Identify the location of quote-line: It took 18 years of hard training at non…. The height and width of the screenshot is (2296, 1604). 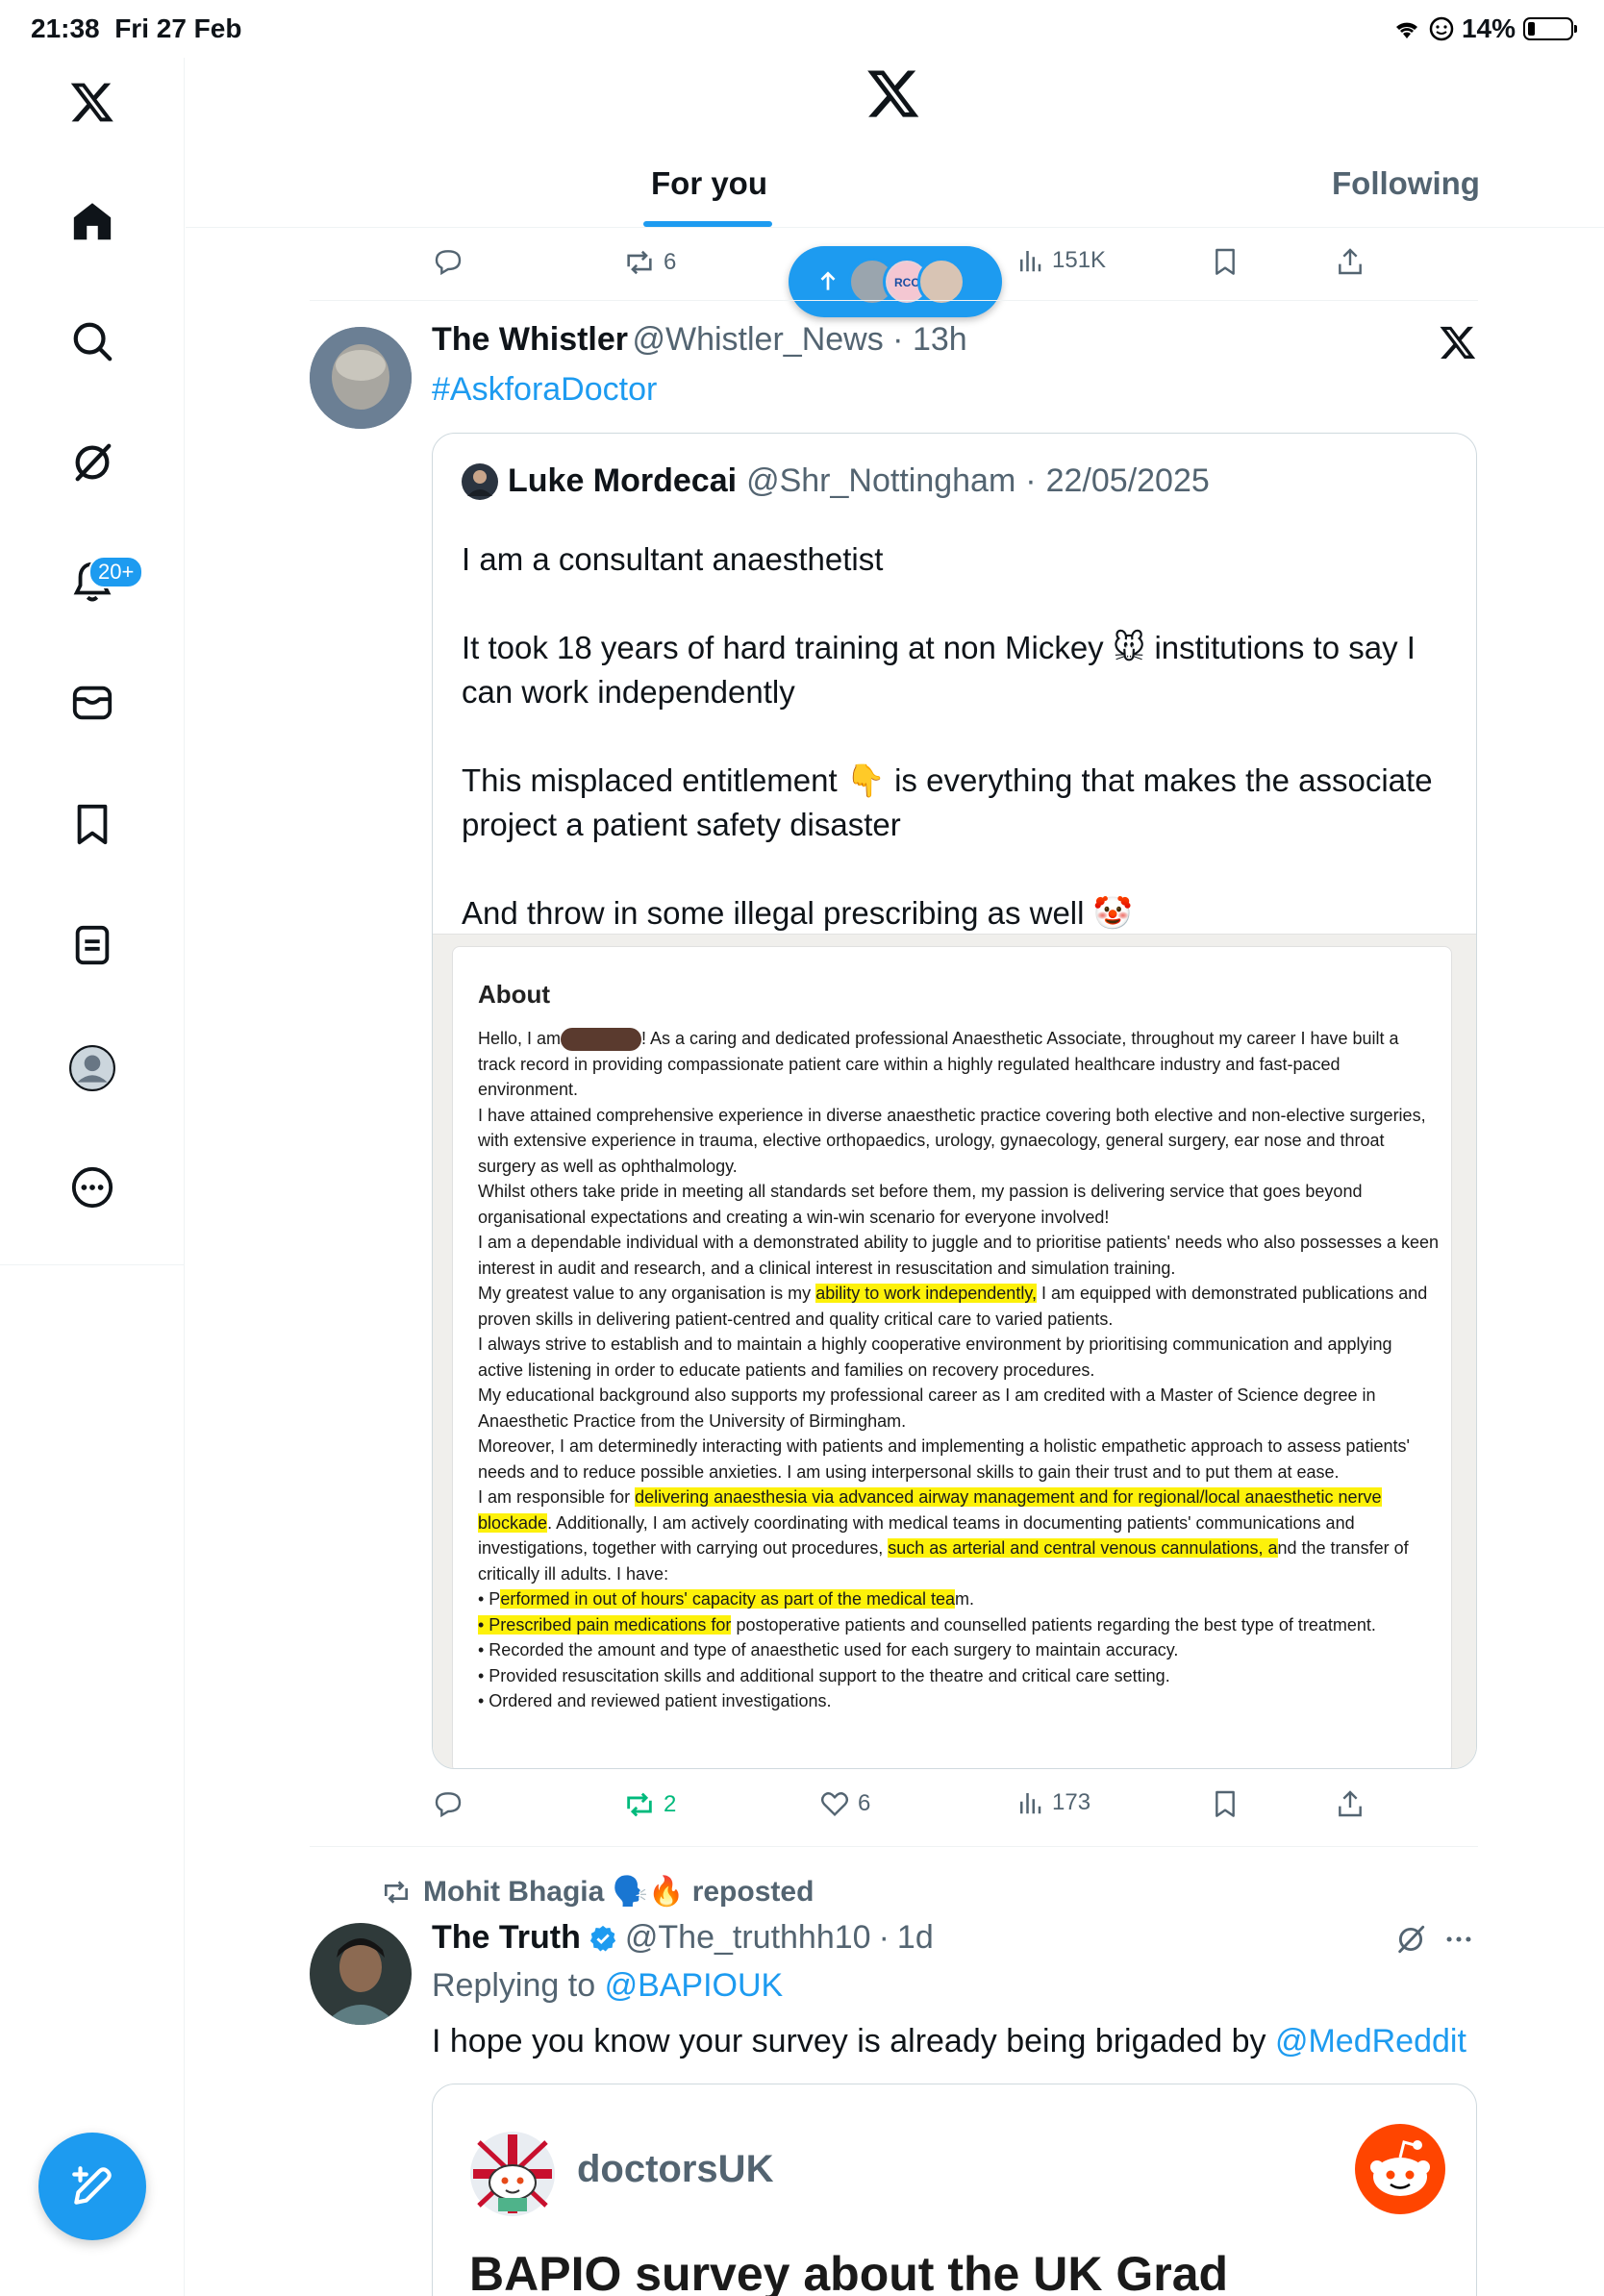
(939, 670).